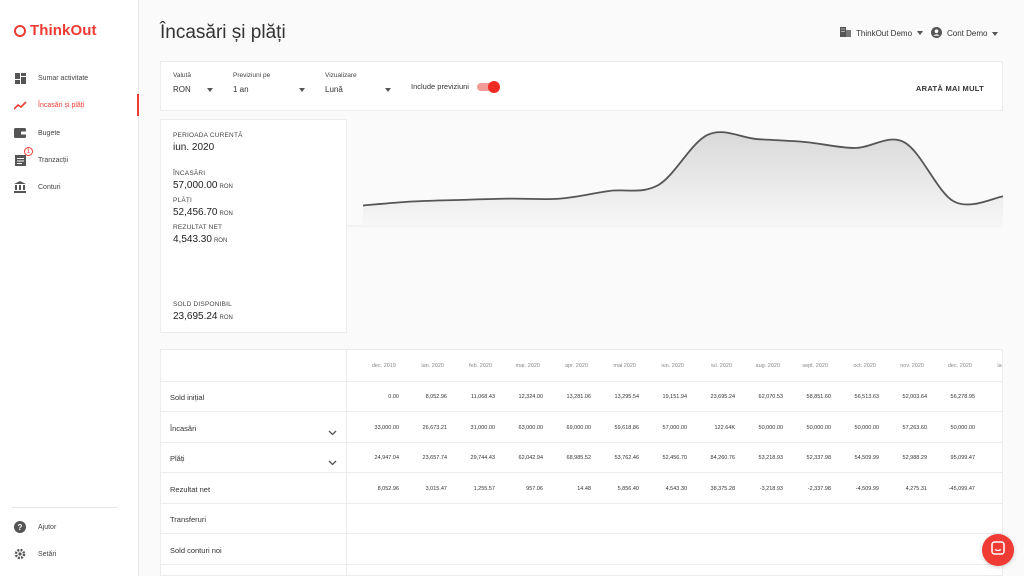 This screenshot has width=1024, height=576. I want to click on balance-chart-svg, so click(675, 178).